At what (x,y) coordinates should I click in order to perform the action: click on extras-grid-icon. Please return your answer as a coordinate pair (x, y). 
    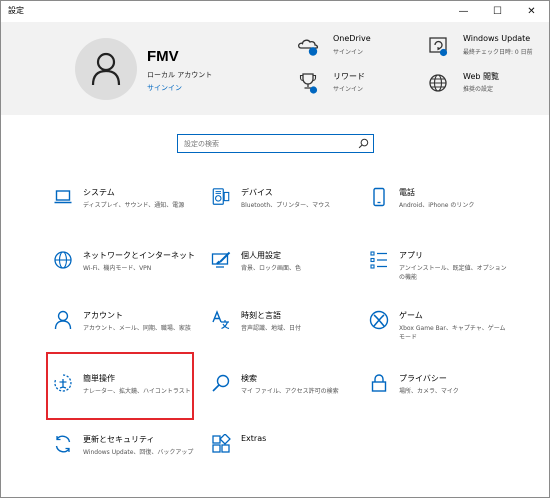
    Looking at the image, I should click on (221, 443).